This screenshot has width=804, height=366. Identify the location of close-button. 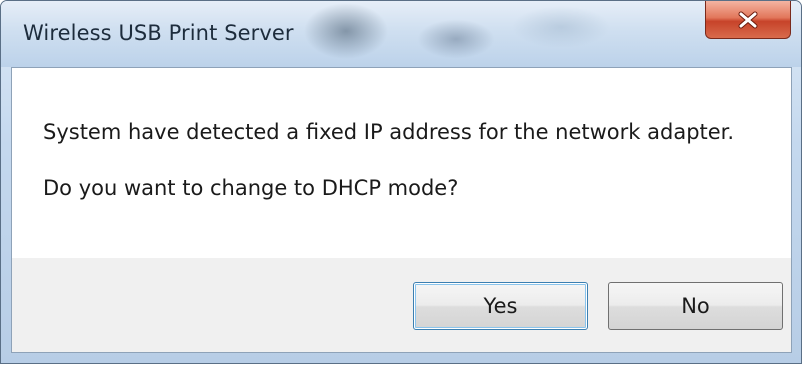
(748, 20).